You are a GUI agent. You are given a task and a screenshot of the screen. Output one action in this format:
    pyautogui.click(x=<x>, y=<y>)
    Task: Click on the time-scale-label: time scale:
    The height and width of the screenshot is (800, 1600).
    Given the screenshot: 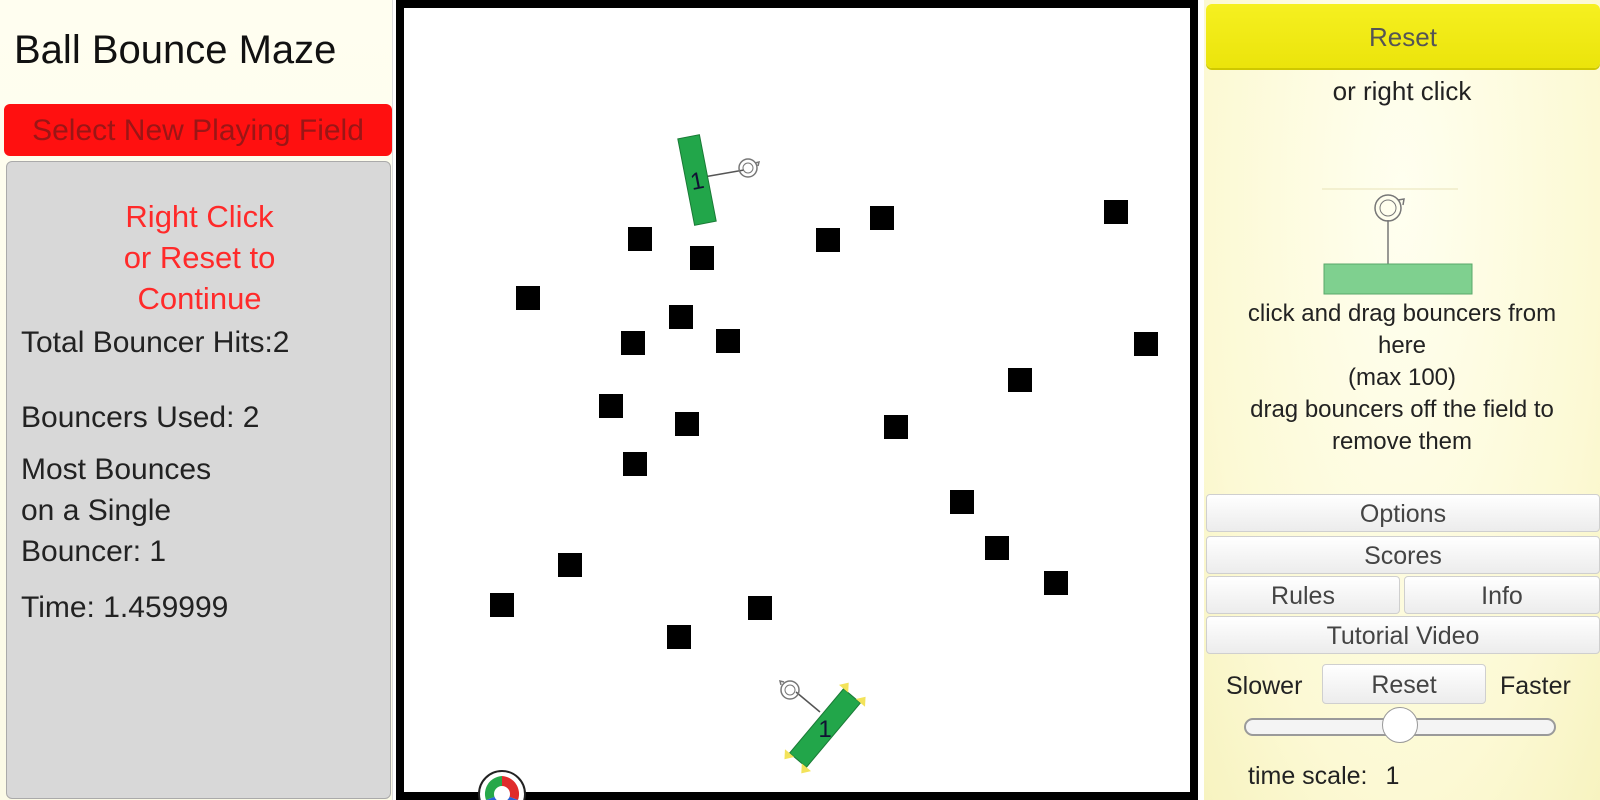 What is the action you would take?
    pyautogui.click(x=1308, y=776)
    